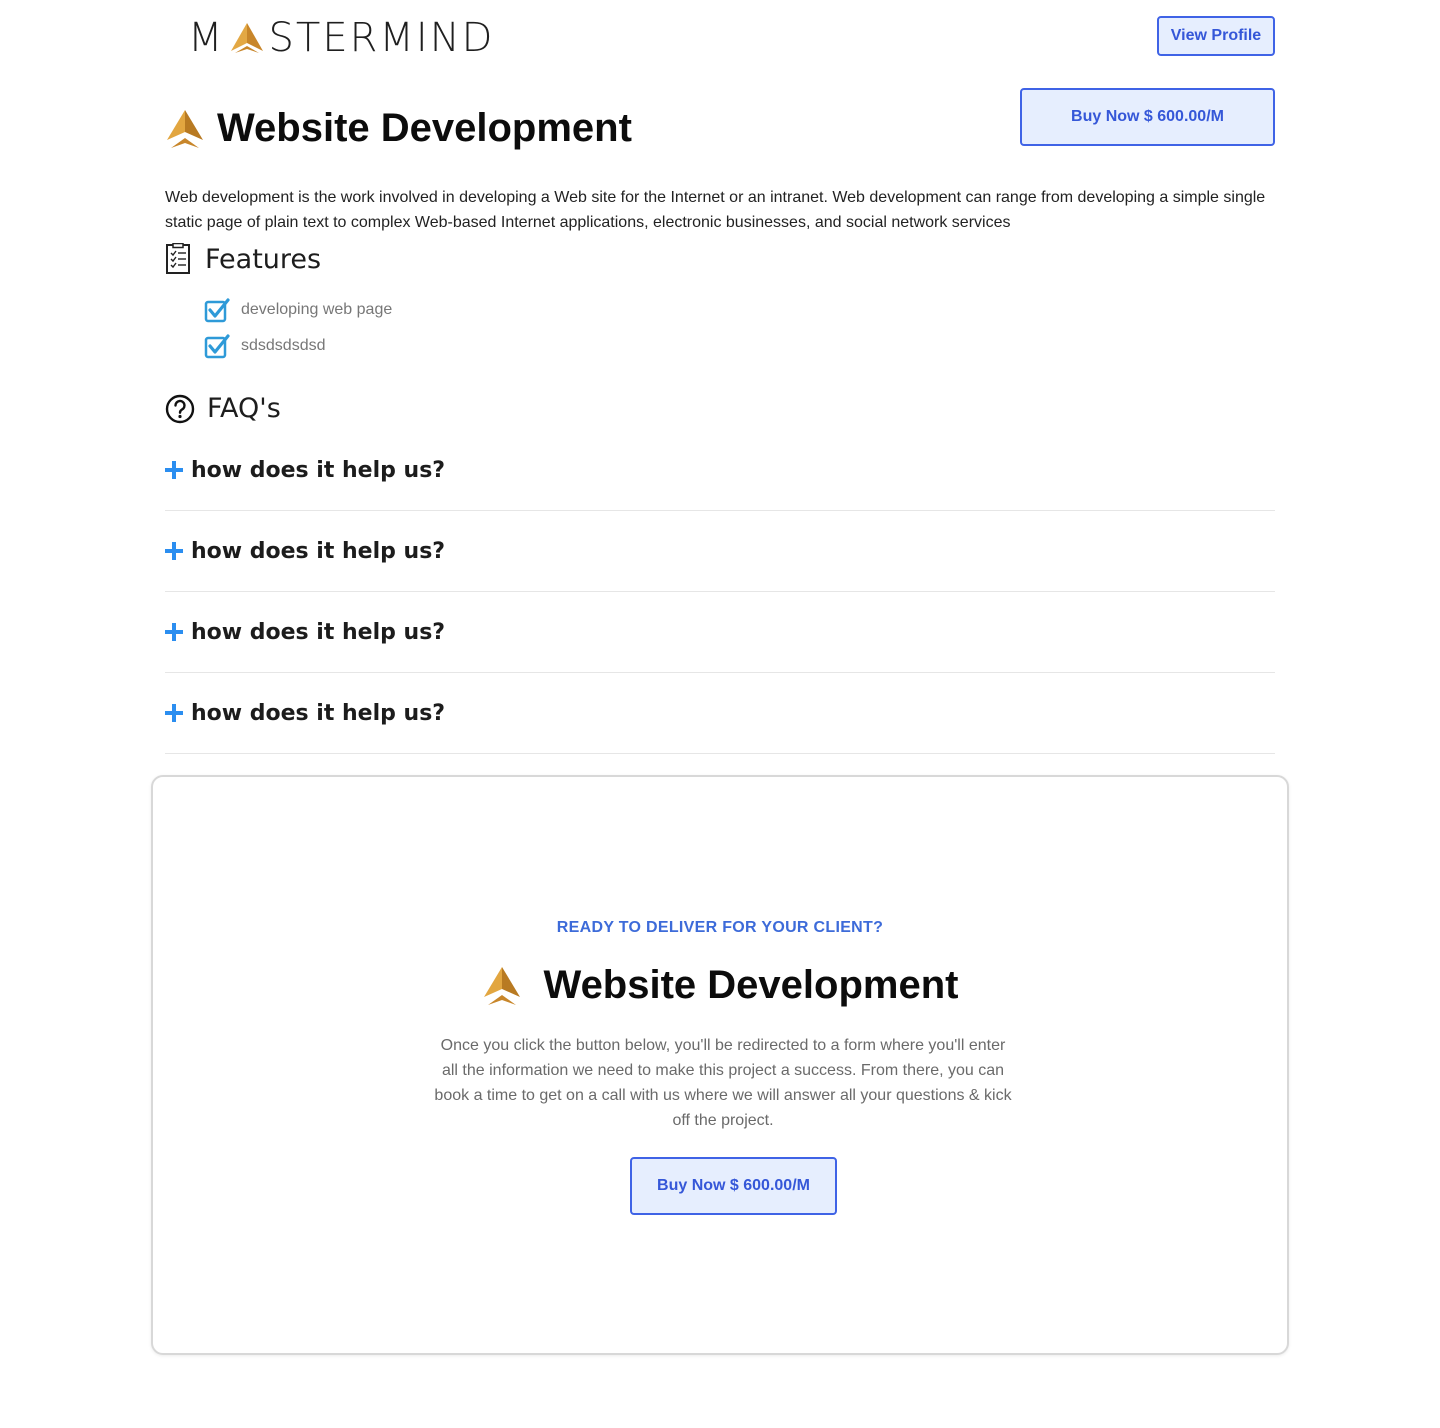 This screenshot has width=1440, height=1428. What do you see at coordinates (178, 258) in the screenshot?
I see `checklist-icon` at bounding box center [178, 258].